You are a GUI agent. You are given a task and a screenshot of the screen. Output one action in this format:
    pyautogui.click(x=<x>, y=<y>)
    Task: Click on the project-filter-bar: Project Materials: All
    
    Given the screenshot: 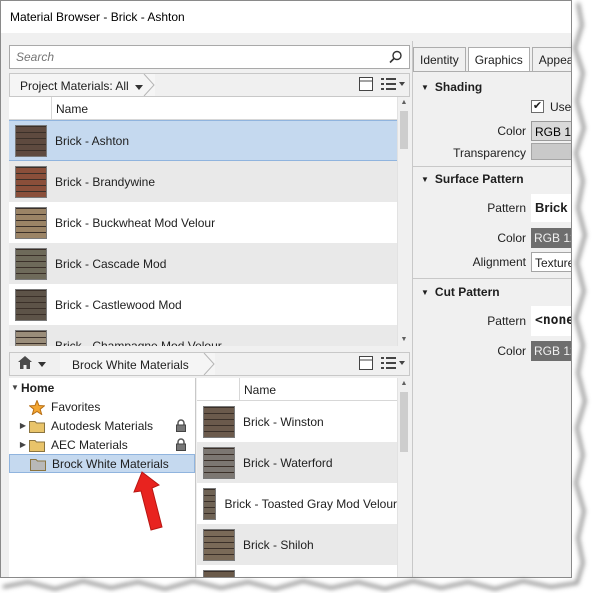 What is the action you would take?
    pyautogui.click(x=209, y=85)
    